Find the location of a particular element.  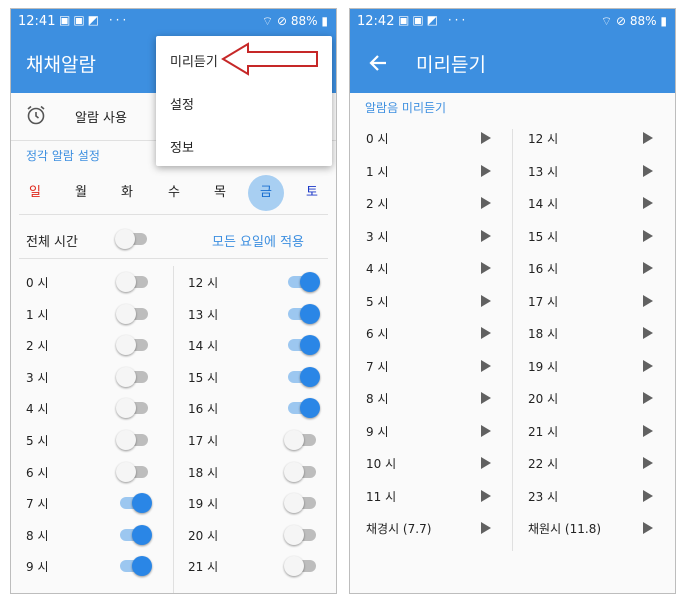

status-bar: 12:42 ▣▣◩ ··· ⌔ ⊘ 88% ▮ is located at coordinates (512, 22).